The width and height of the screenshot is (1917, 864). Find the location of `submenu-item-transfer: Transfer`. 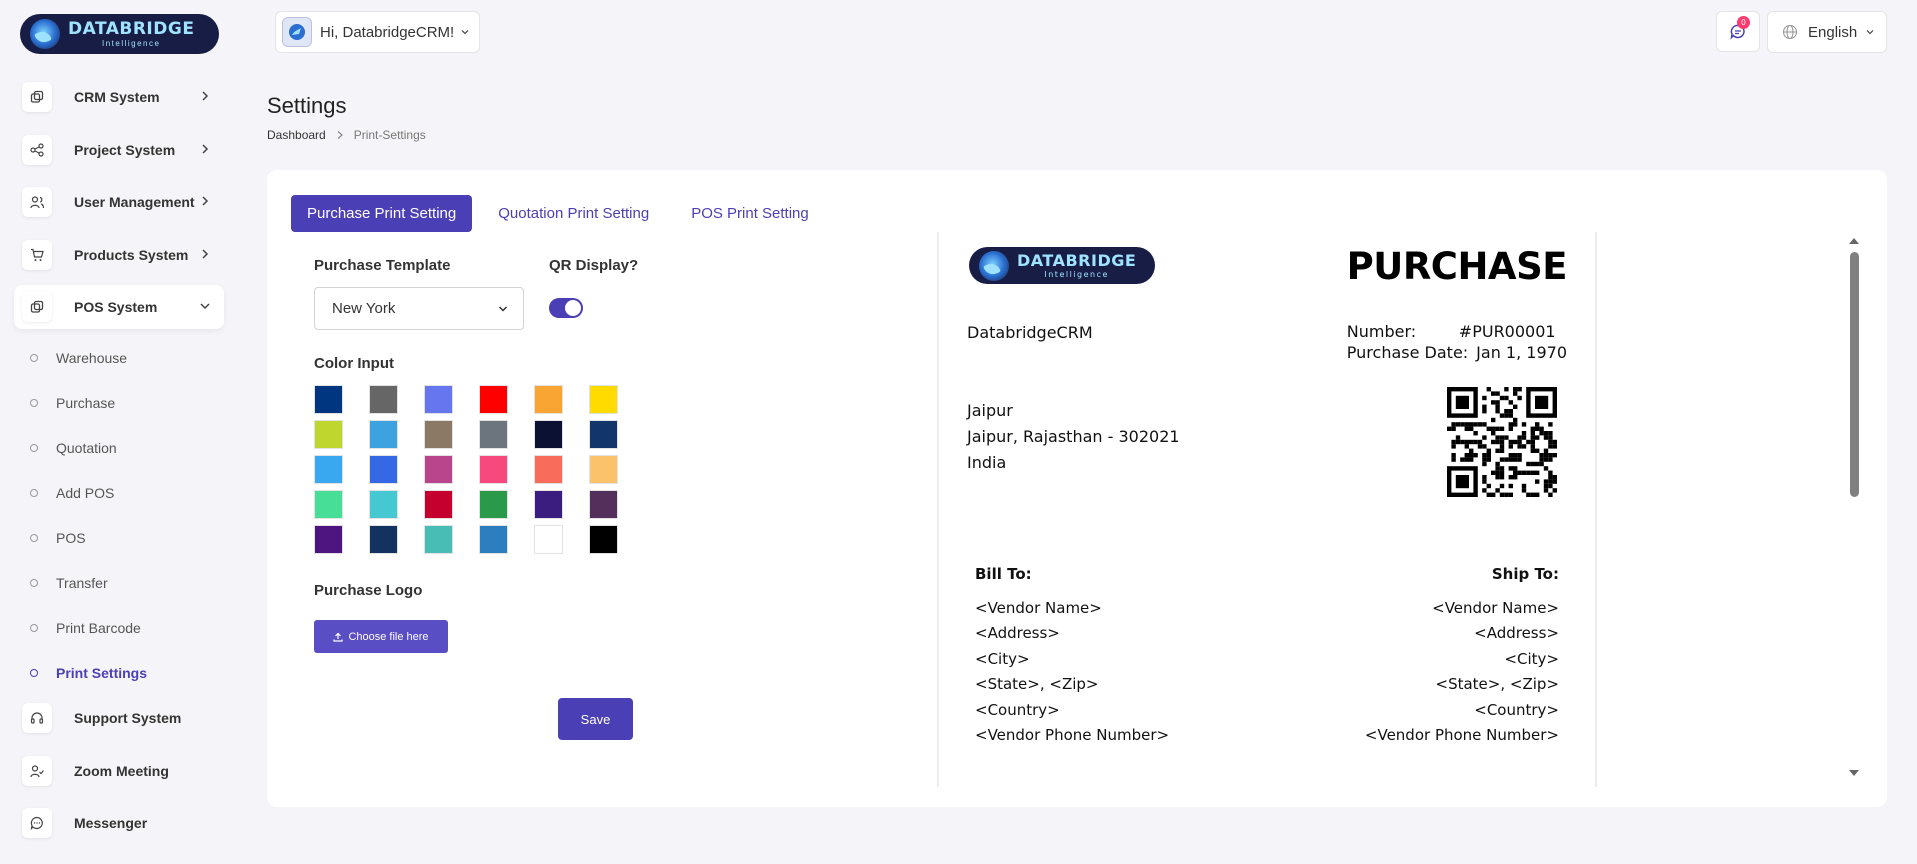

submenu-item-transfer: Transfer is located at coordinates (125, 582).